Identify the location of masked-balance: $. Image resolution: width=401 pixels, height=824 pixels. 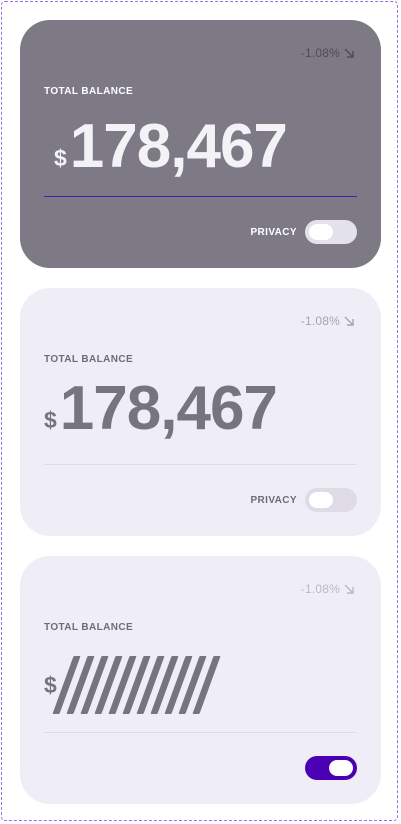
(132, 685).